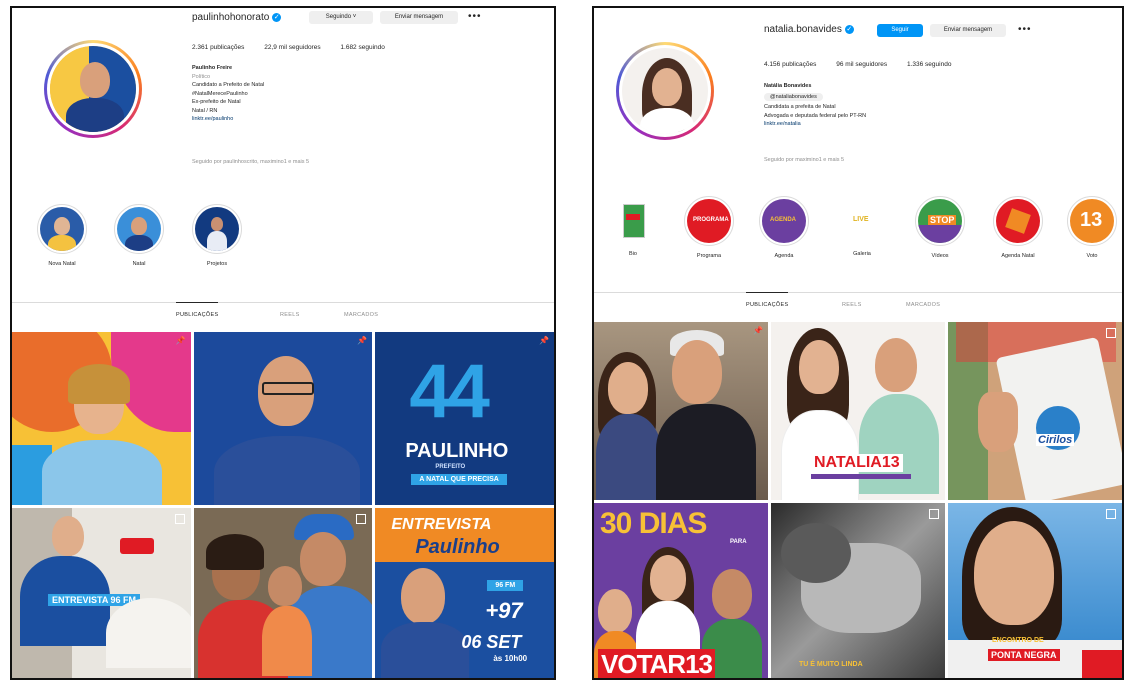 The image size is (1130, 680). Describe the element at coordinates (1018, 227) in the screenshot. I see `highlight-agenda-natal: Agenda Natal` at that location.